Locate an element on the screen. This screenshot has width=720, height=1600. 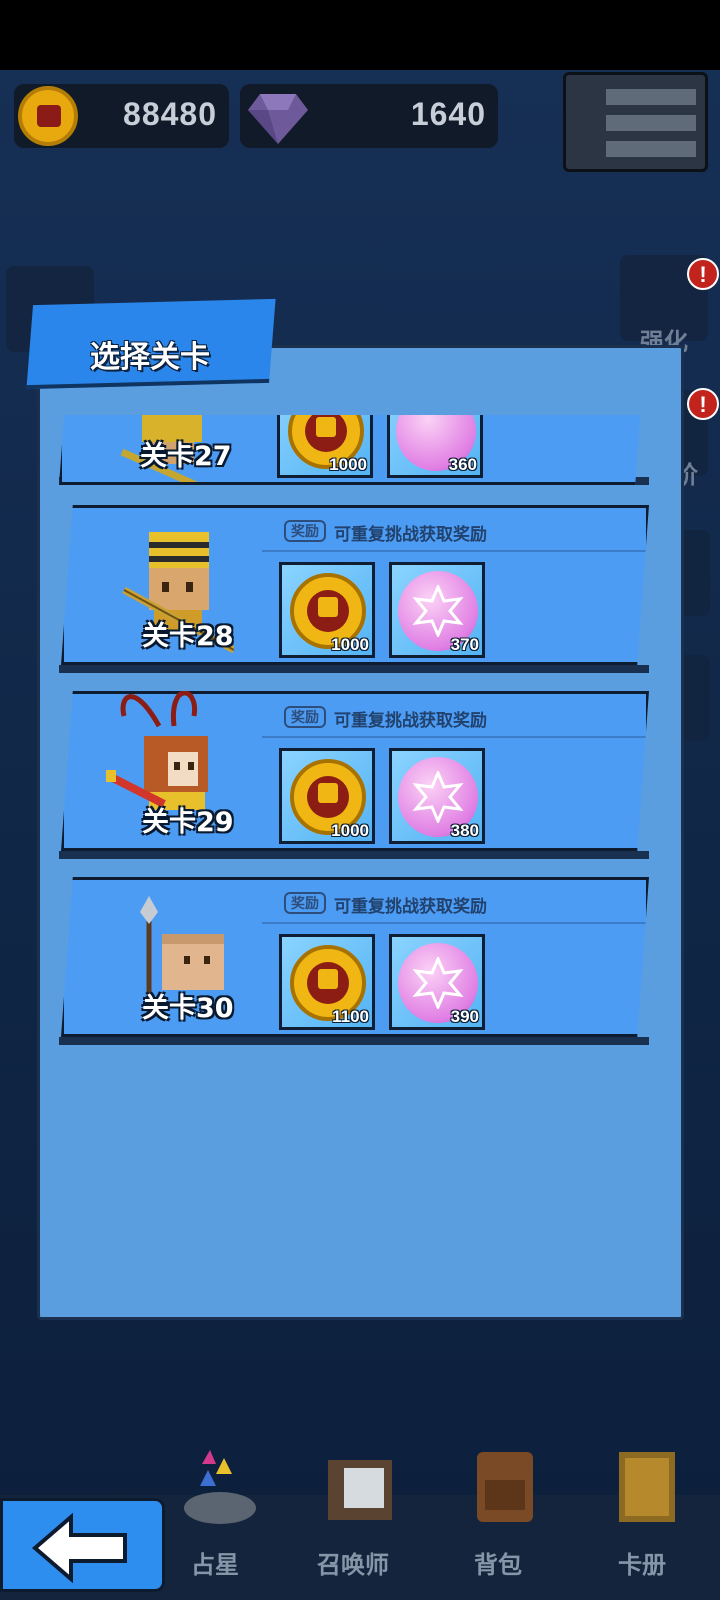
nav-backpack: 背包 is located at coordinates (498, 1520).